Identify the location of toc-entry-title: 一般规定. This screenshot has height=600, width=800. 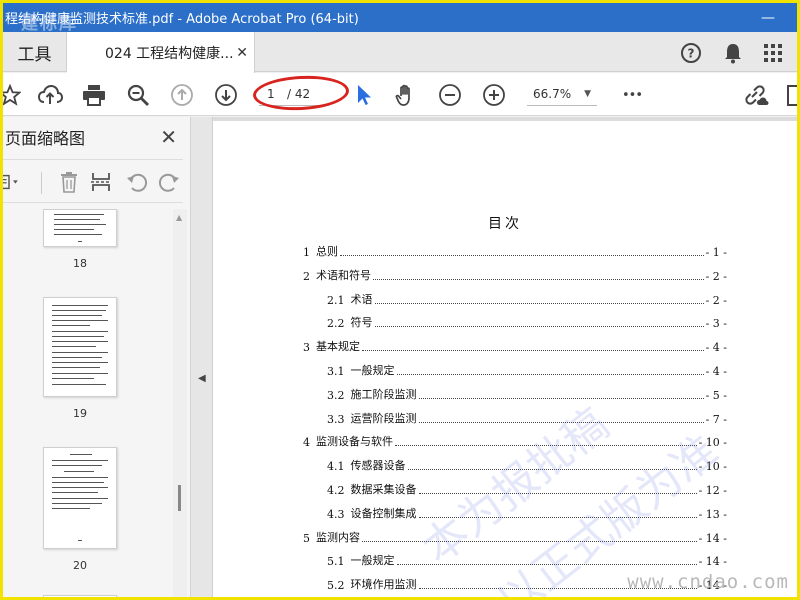
(372, 370).